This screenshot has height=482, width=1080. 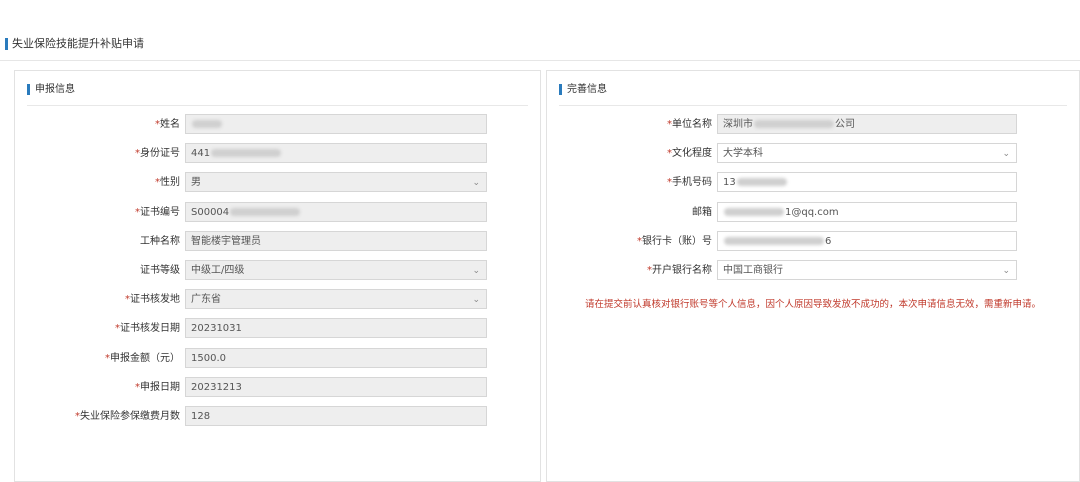 I want to click on input-declaration-8: 1500.0, so click(x=336, y=357).